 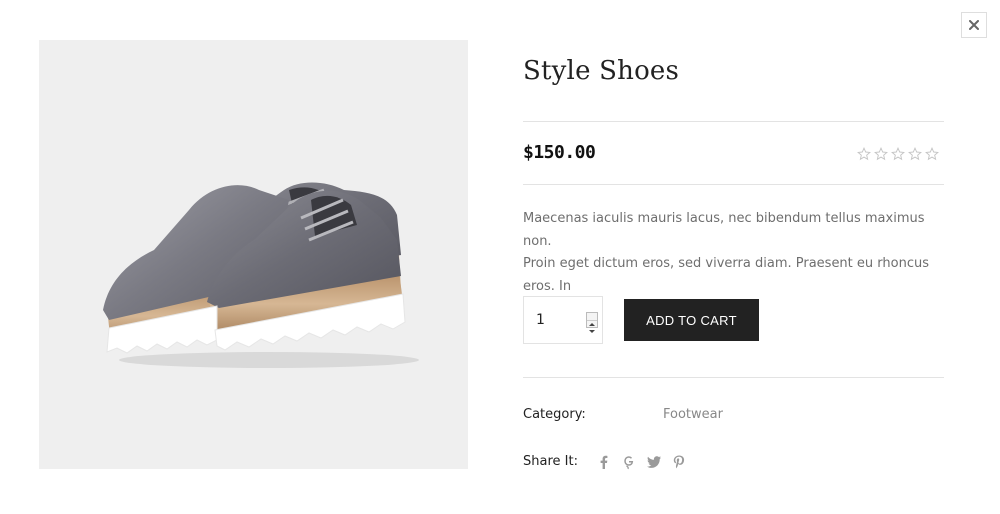 What do you see at coordinates (592, 326) in the screenshot?
I see `quantity-decrease-button` at bounding box center [592, 326].